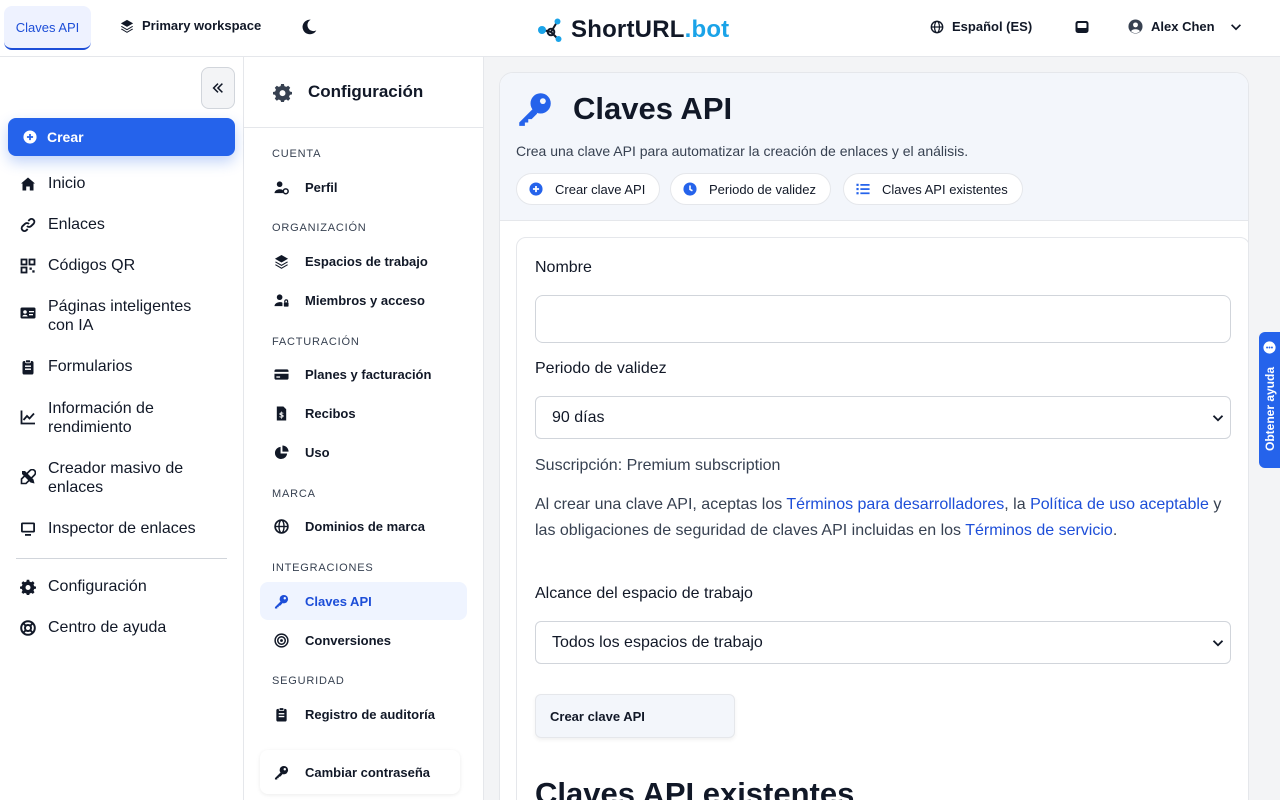 The image size is (1280, 800). What do you see at coordinates (360, 772) in the screenshot?
I see `settings-item-cambiar-password: Cambiar contraseña` at bounding box center [360, 772].